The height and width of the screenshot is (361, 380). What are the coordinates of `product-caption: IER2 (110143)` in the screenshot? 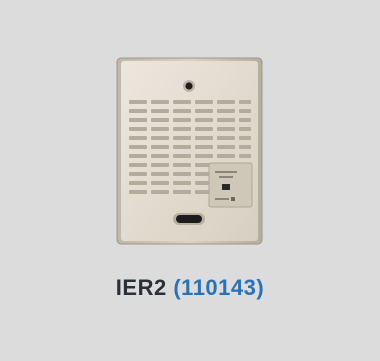 It's located at (190, 288).